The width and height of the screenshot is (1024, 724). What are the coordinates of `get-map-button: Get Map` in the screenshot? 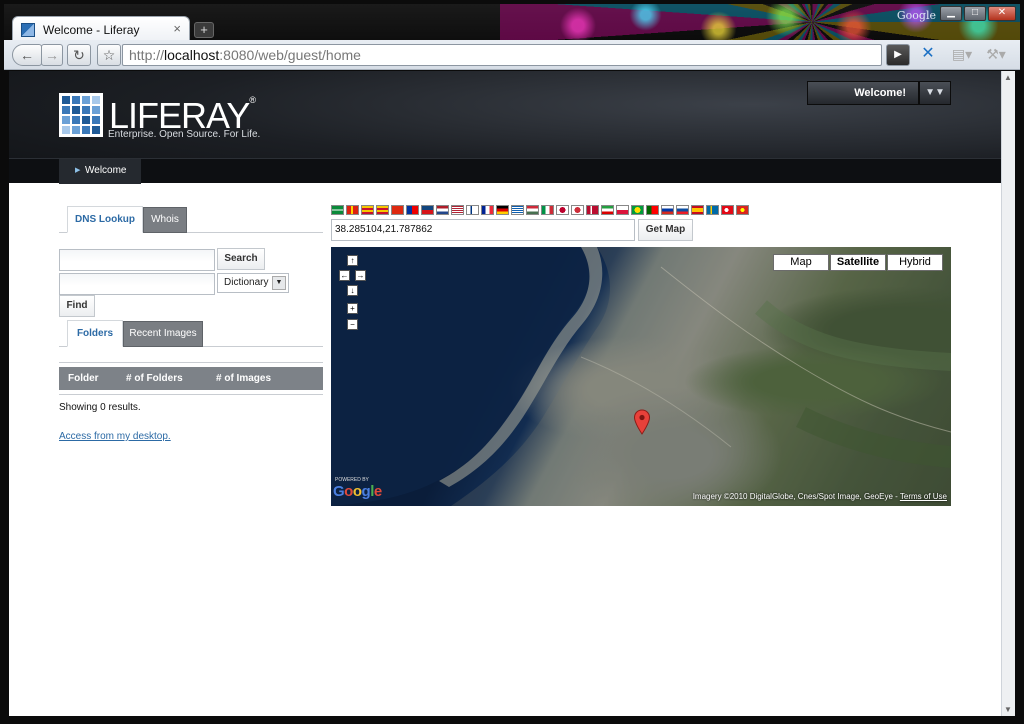 It's located at (665, 230).